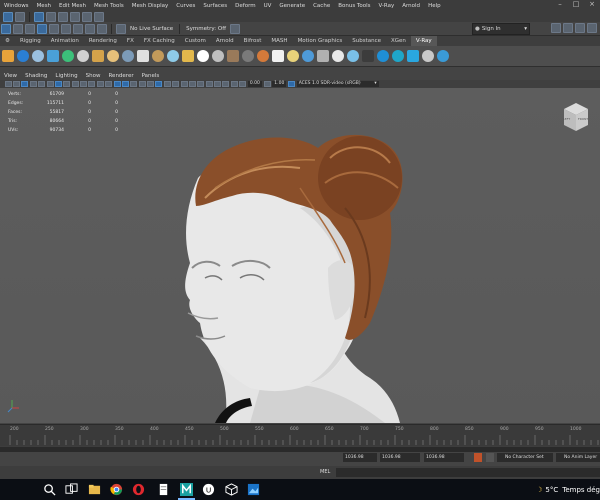  I want to click on safe-action-icon, so click(100, 84).